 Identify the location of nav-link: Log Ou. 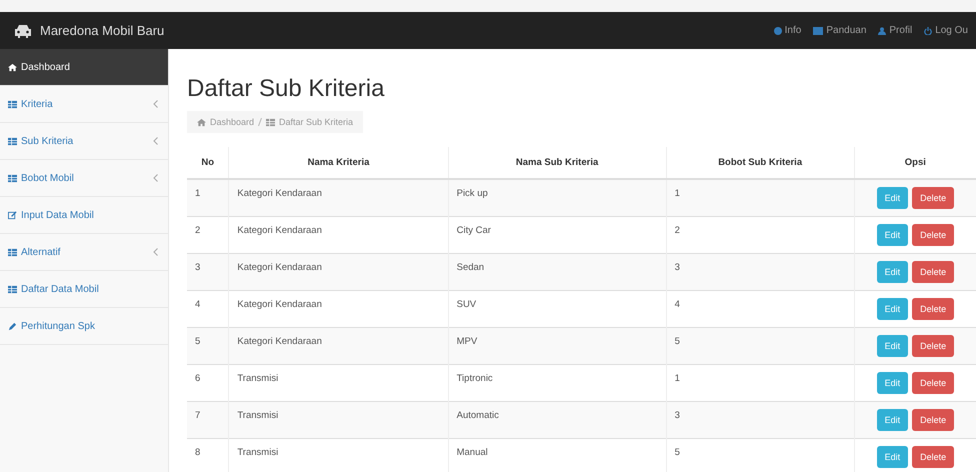
(946, 30).